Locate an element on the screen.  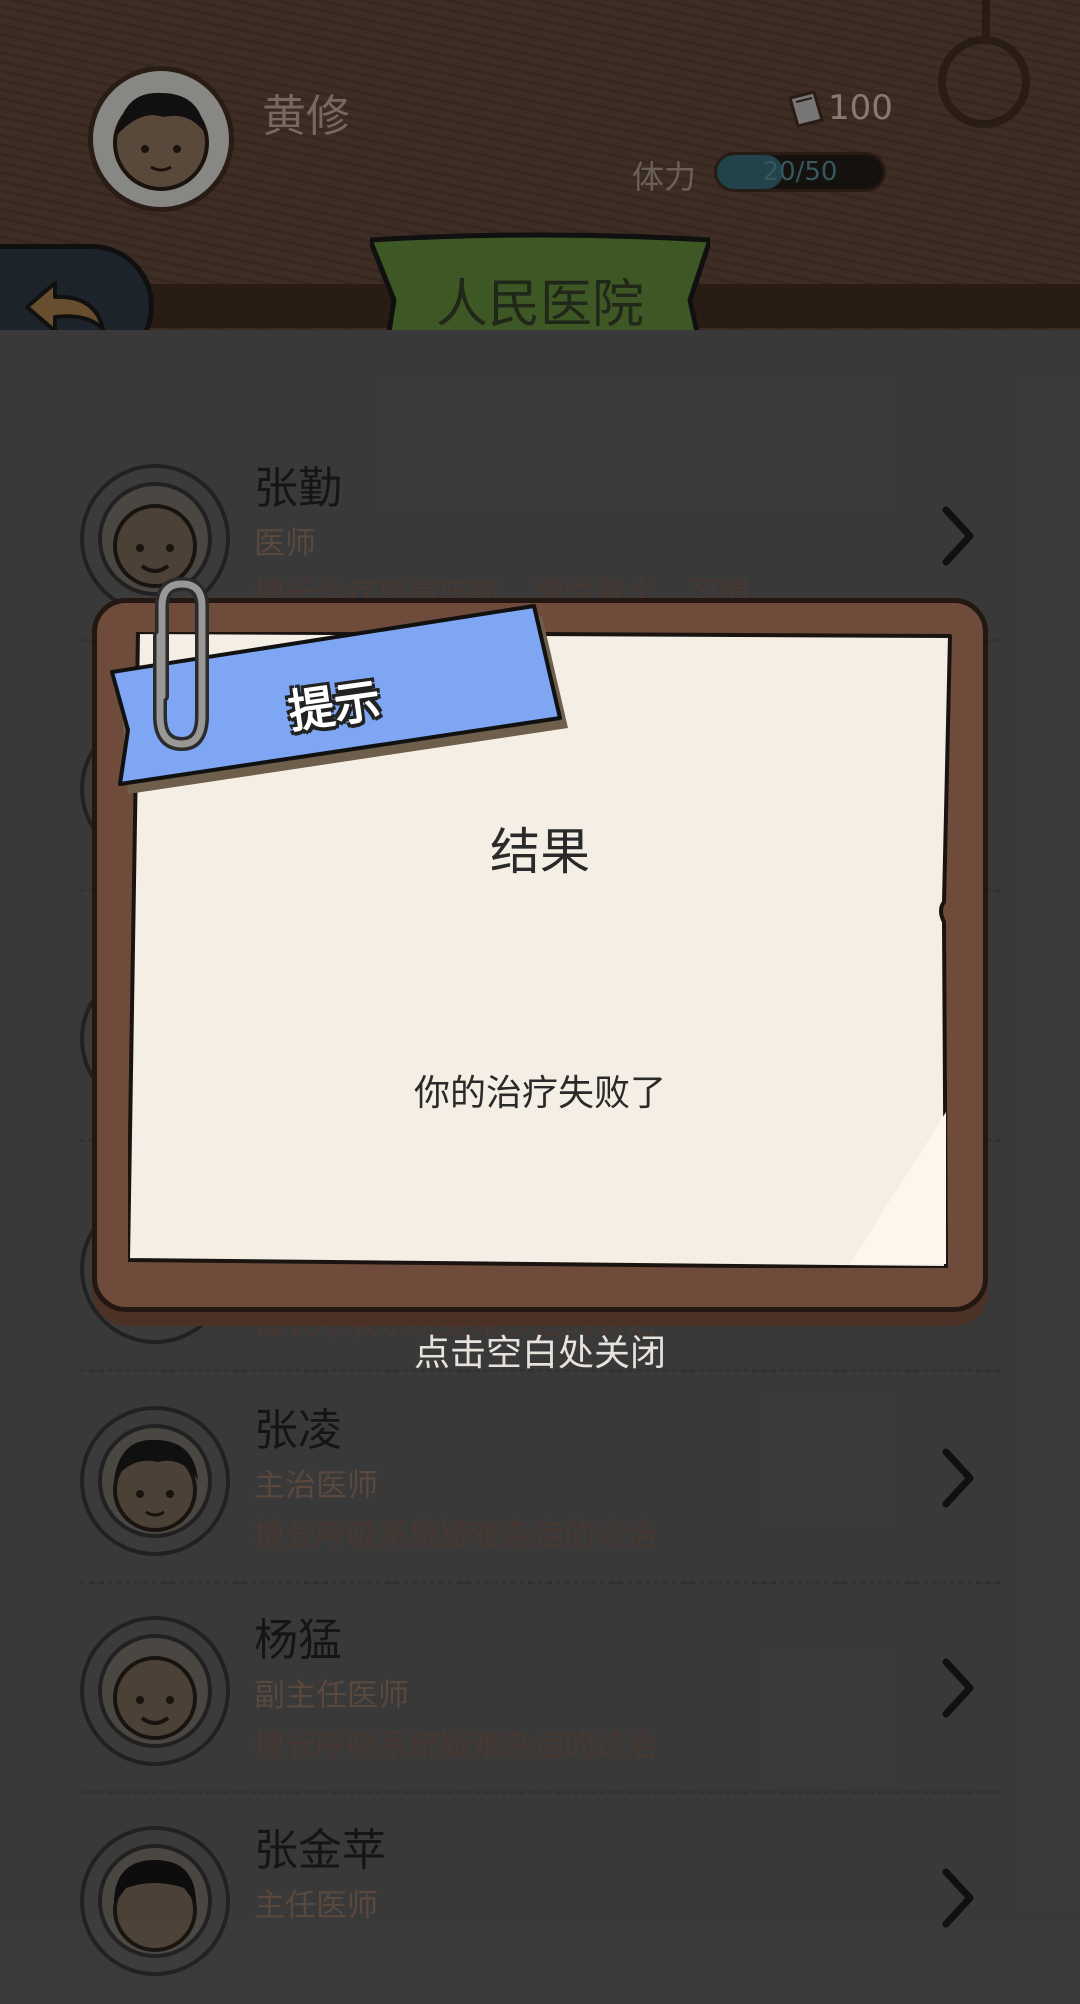
dialog-title: 结果 is located at coordinates (540, 852).